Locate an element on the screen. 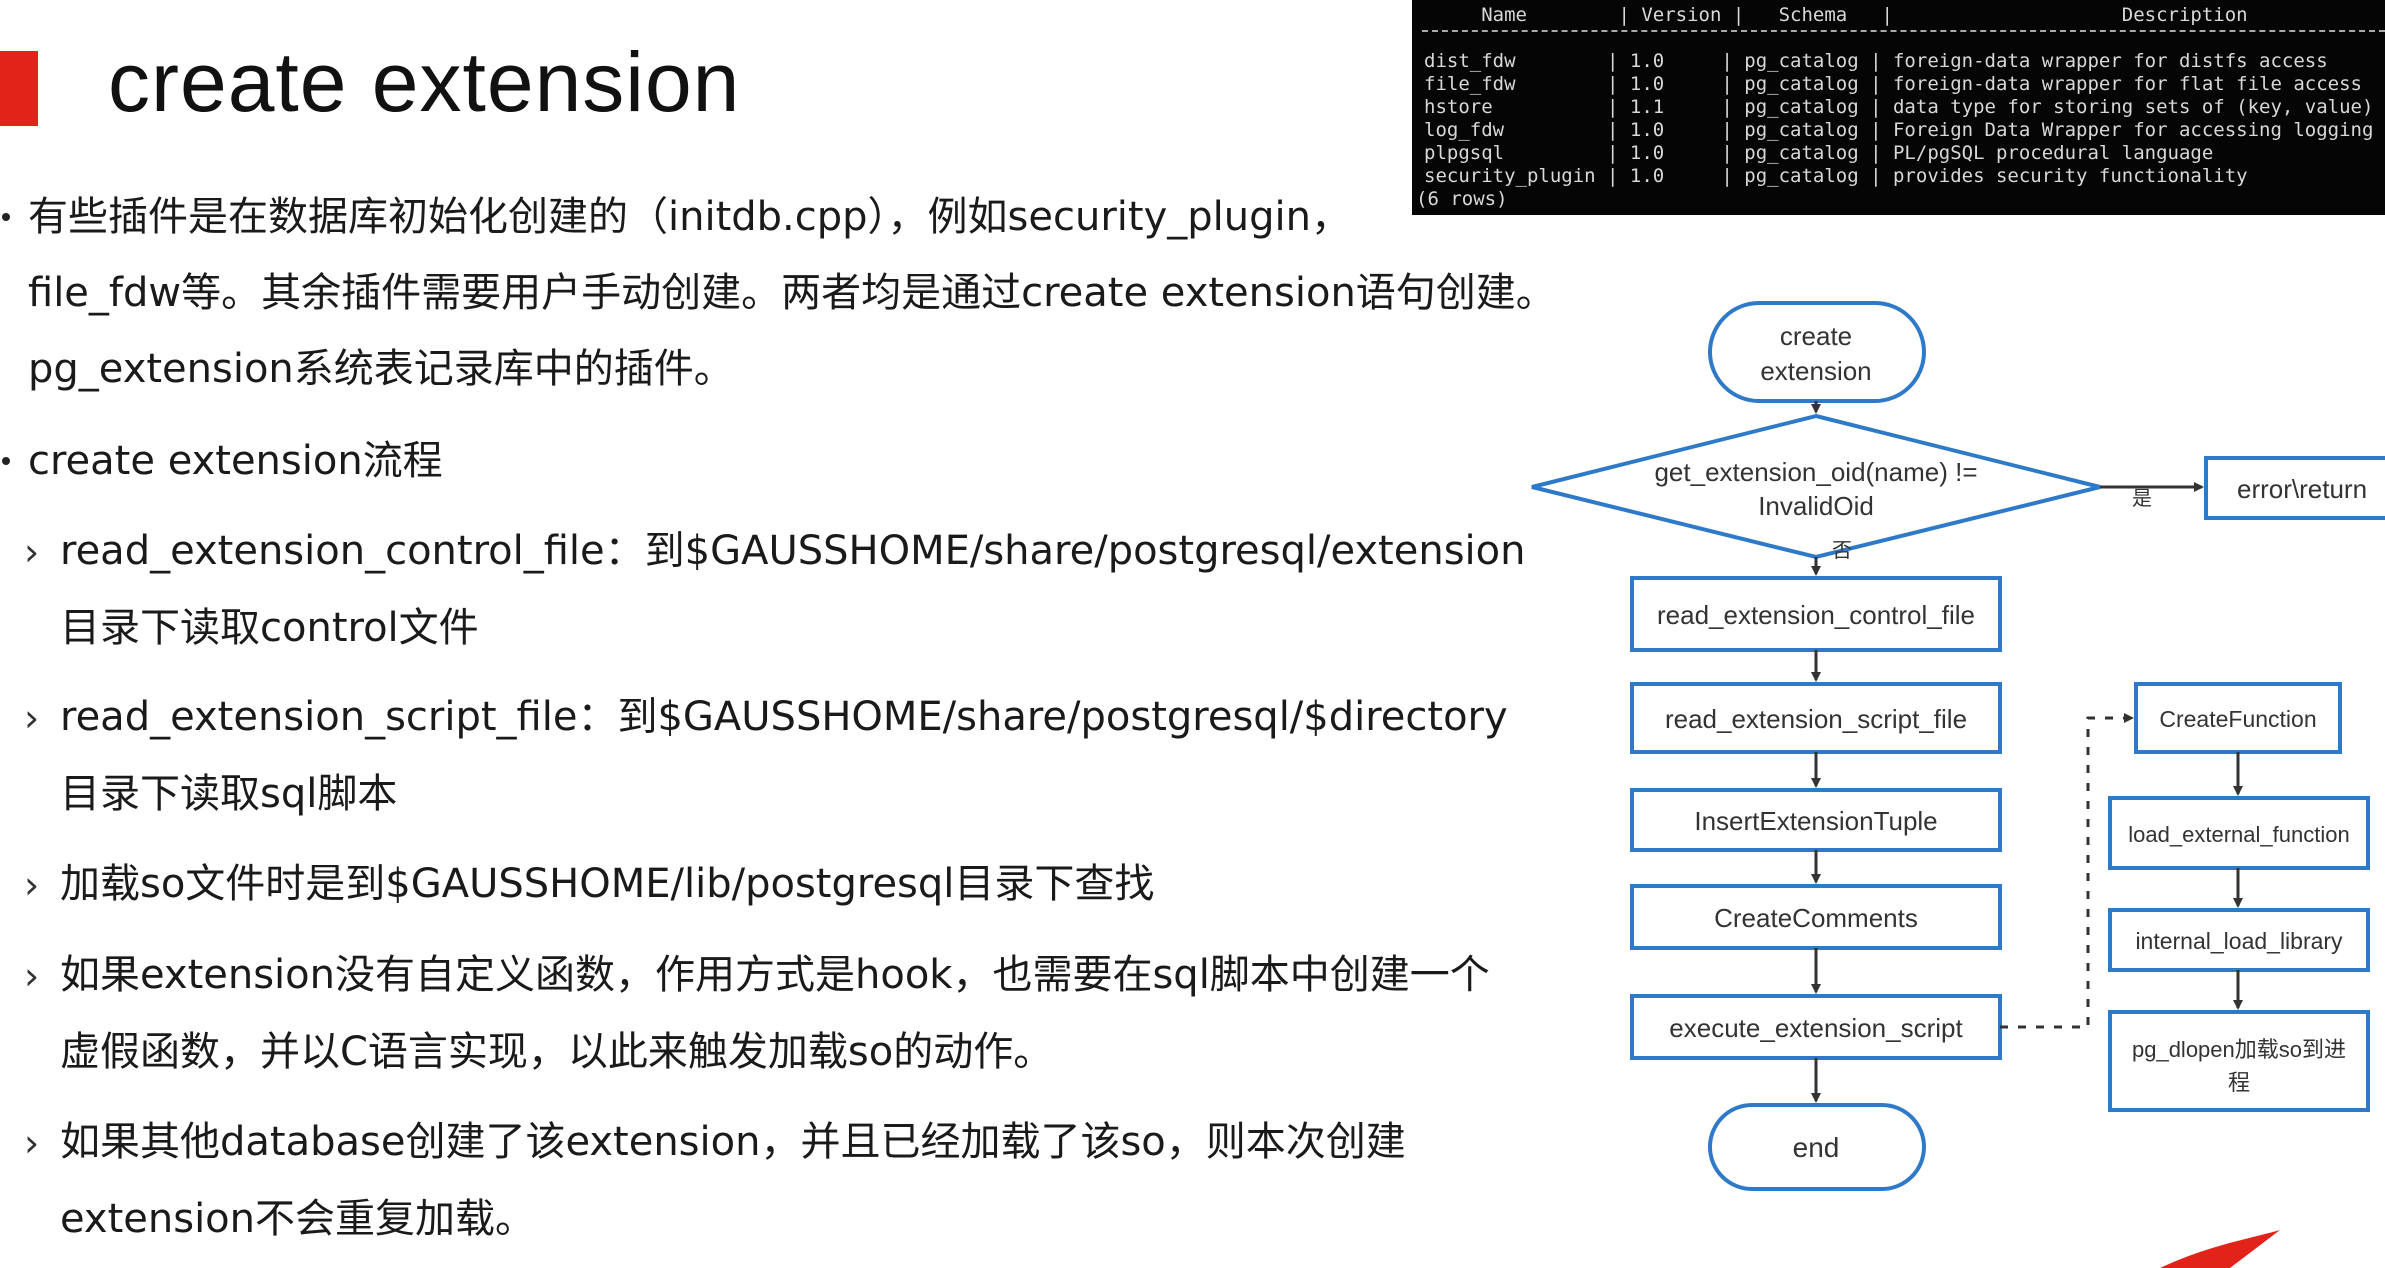  flow-error-label: error\return is located at coordinates (2302, 489).